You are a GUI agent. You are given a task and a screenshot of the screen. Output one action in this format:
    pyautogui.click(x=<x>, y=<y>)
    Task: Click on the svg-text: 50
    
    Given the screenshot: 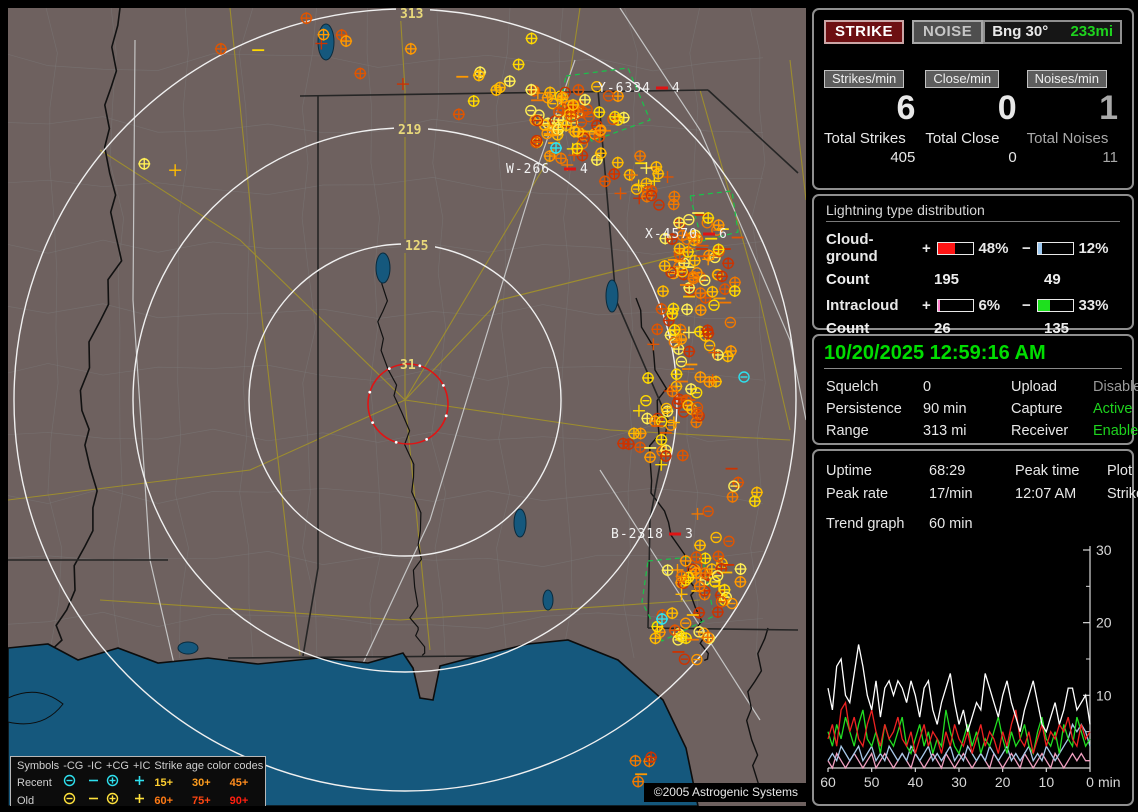 What is the action you would take?
    pyautogui.click(x=872, y=782)
    